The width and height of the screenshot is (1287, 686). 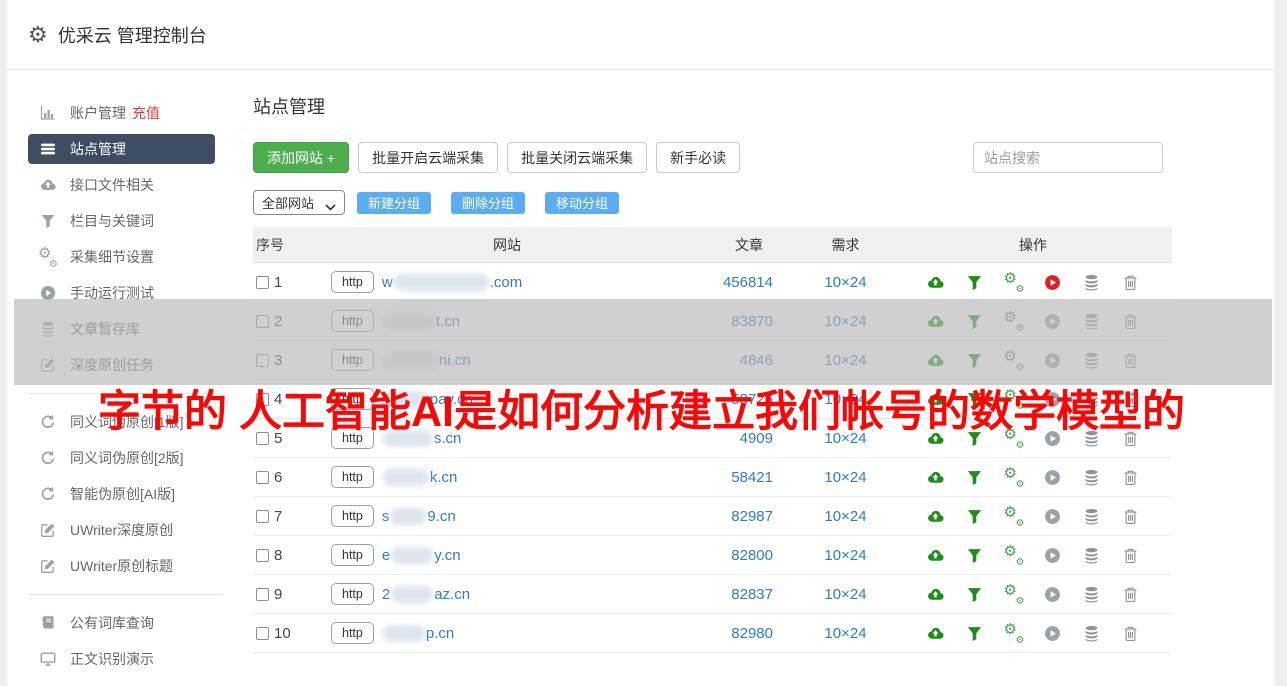 What do you see at coordinates (127, 458) in the screenshot?
I see `sidebar-item: 同义词伪原创[2版]` at bounding box center [127, 458].